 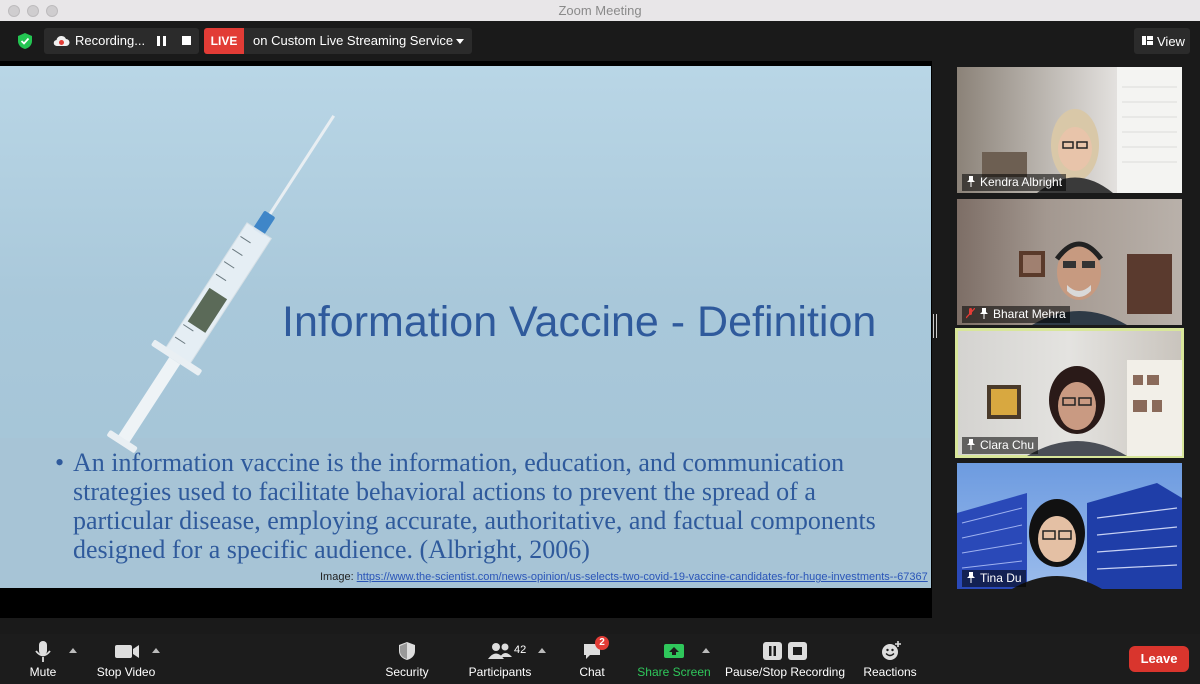 What do you see at coordinates (891, 650) in the screenshot?
I see `reactions-icon` at bounding box center [891, 650].